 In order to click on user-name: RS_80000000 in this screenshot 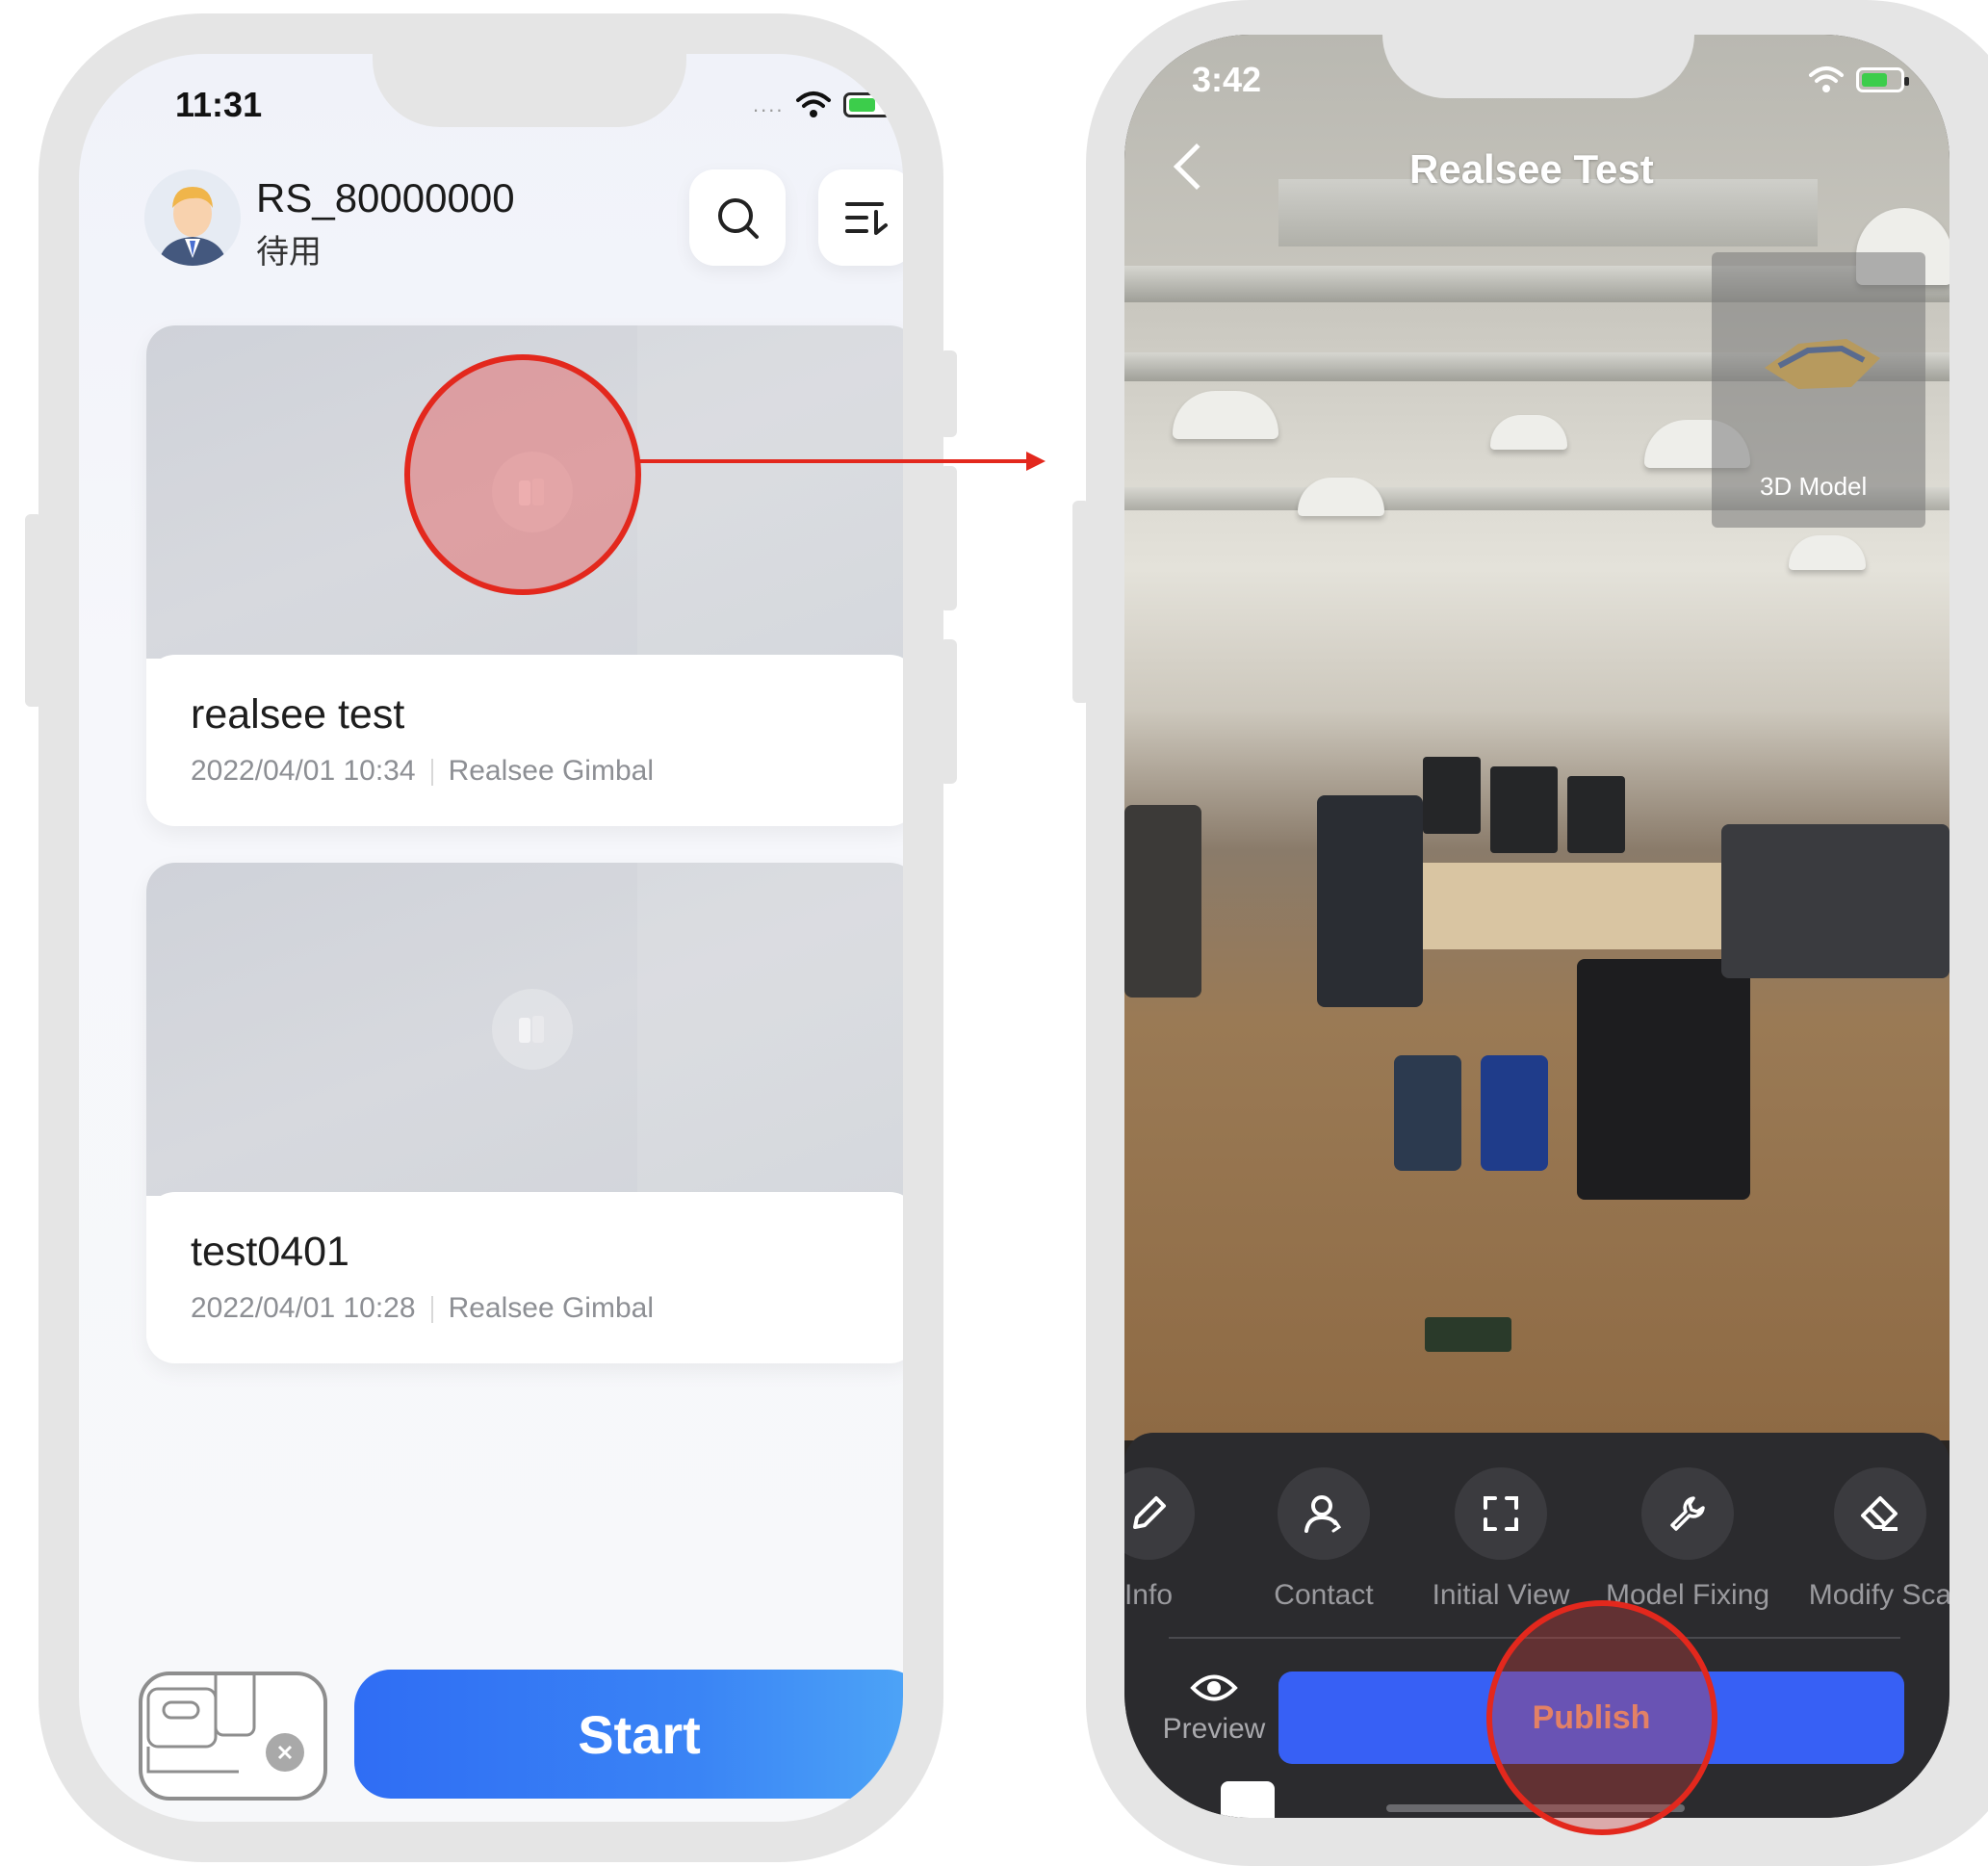, I will do `click(385, 198)`.